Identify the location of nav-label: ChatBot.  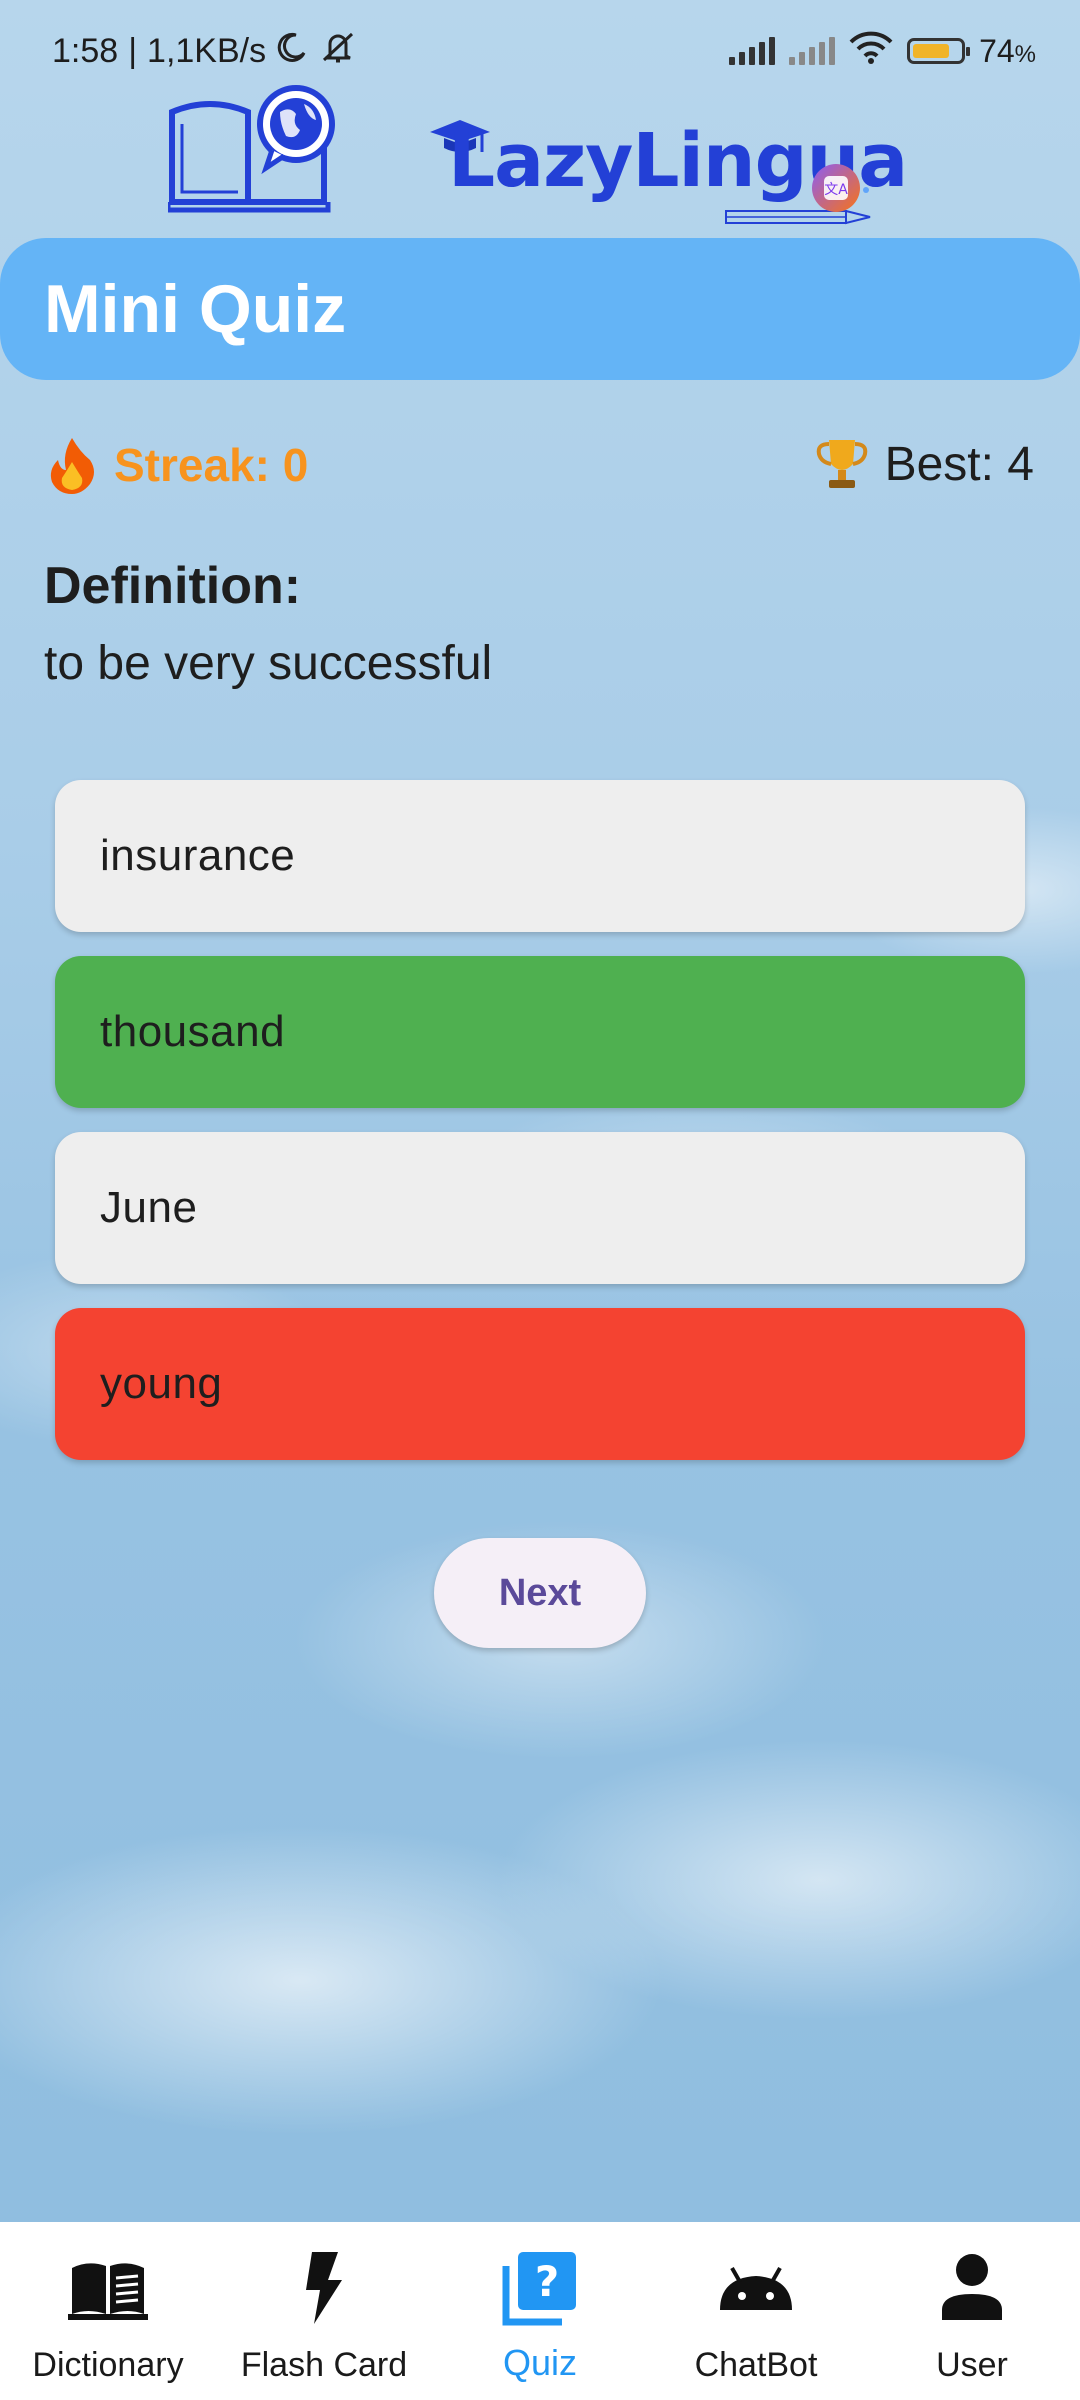
(756, 2365).